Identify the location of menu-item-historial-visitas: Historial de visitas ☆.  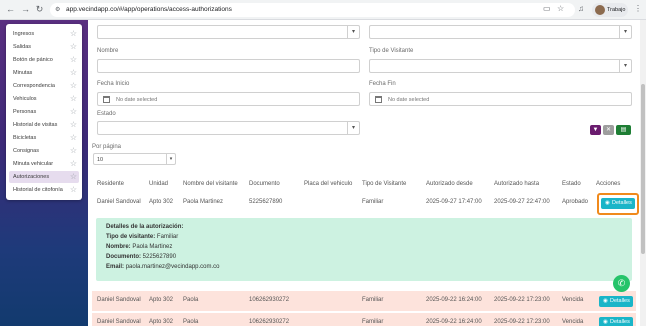
(44, 125).